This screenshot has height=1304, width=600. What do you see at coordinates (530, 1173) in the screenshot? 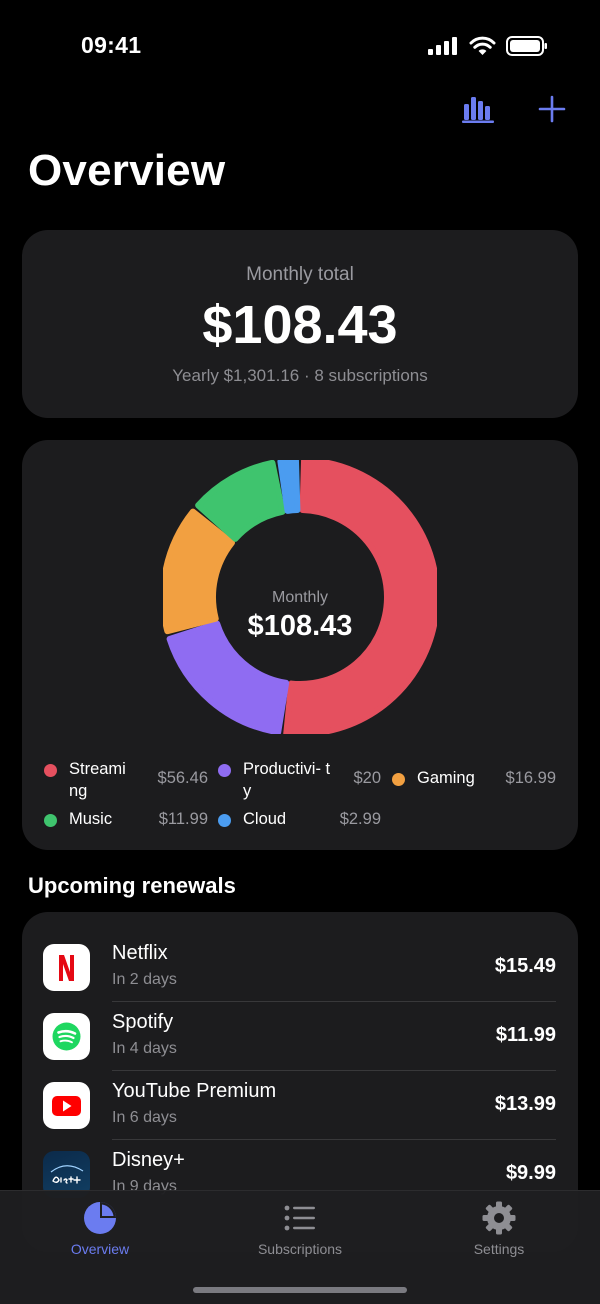
I see `subscription-price: $9.99` at bounding box center [530, 1173].